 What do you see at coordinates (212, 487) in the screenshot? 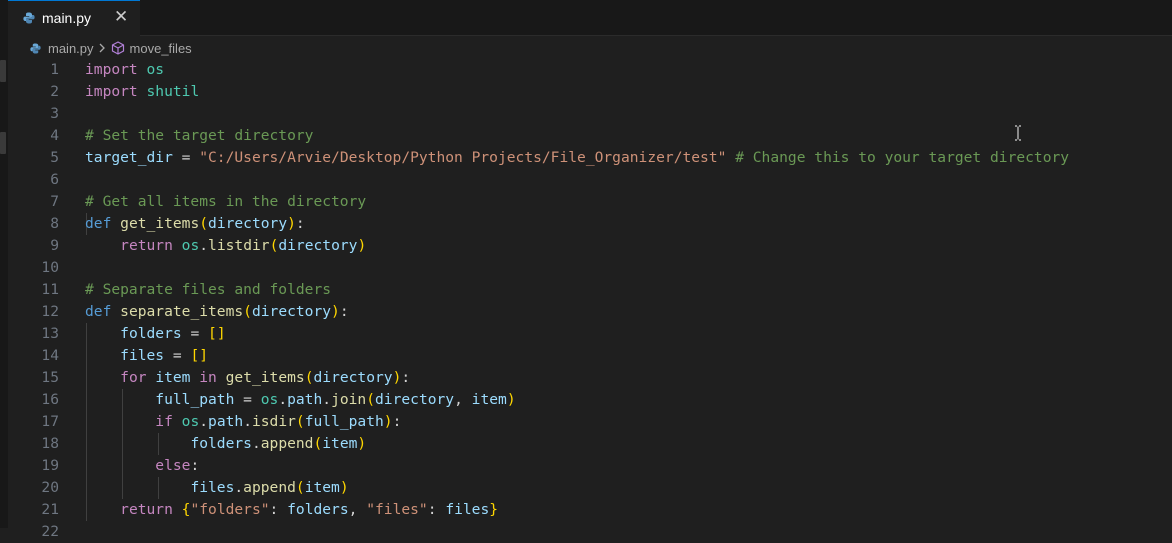
I see `code-token: files` at bounding box center [212, 487].